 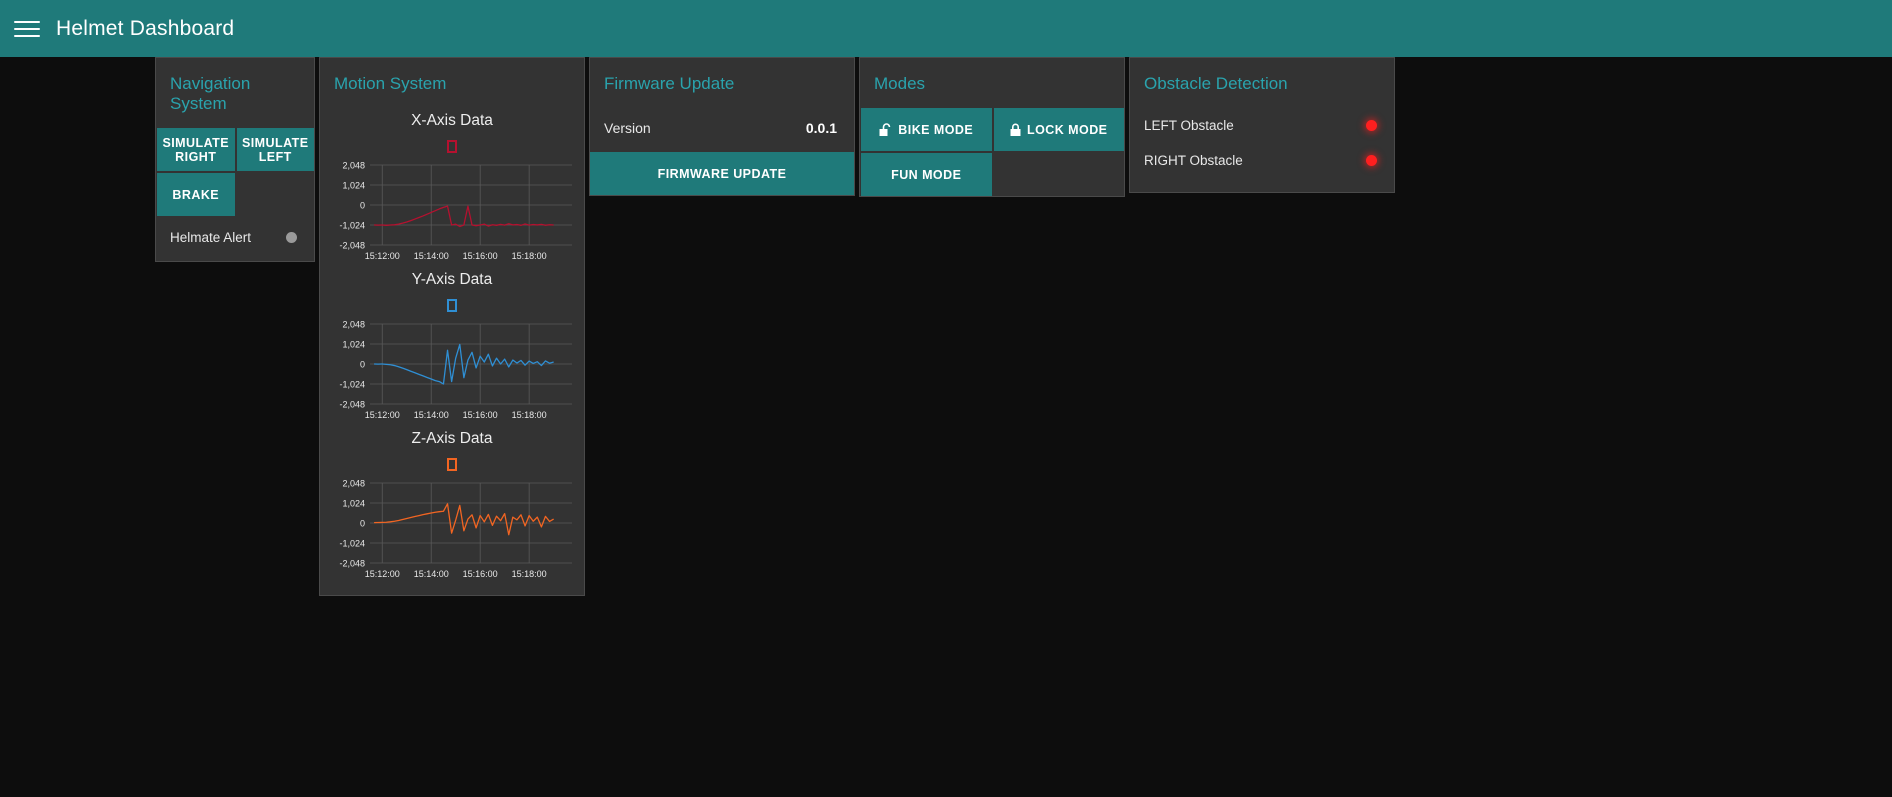 What do you see at coordinates (1189, 125) in the screenshot?
I see `left-obstacle-label: LEFT Obstacle` at bounding box center [1189, 125].